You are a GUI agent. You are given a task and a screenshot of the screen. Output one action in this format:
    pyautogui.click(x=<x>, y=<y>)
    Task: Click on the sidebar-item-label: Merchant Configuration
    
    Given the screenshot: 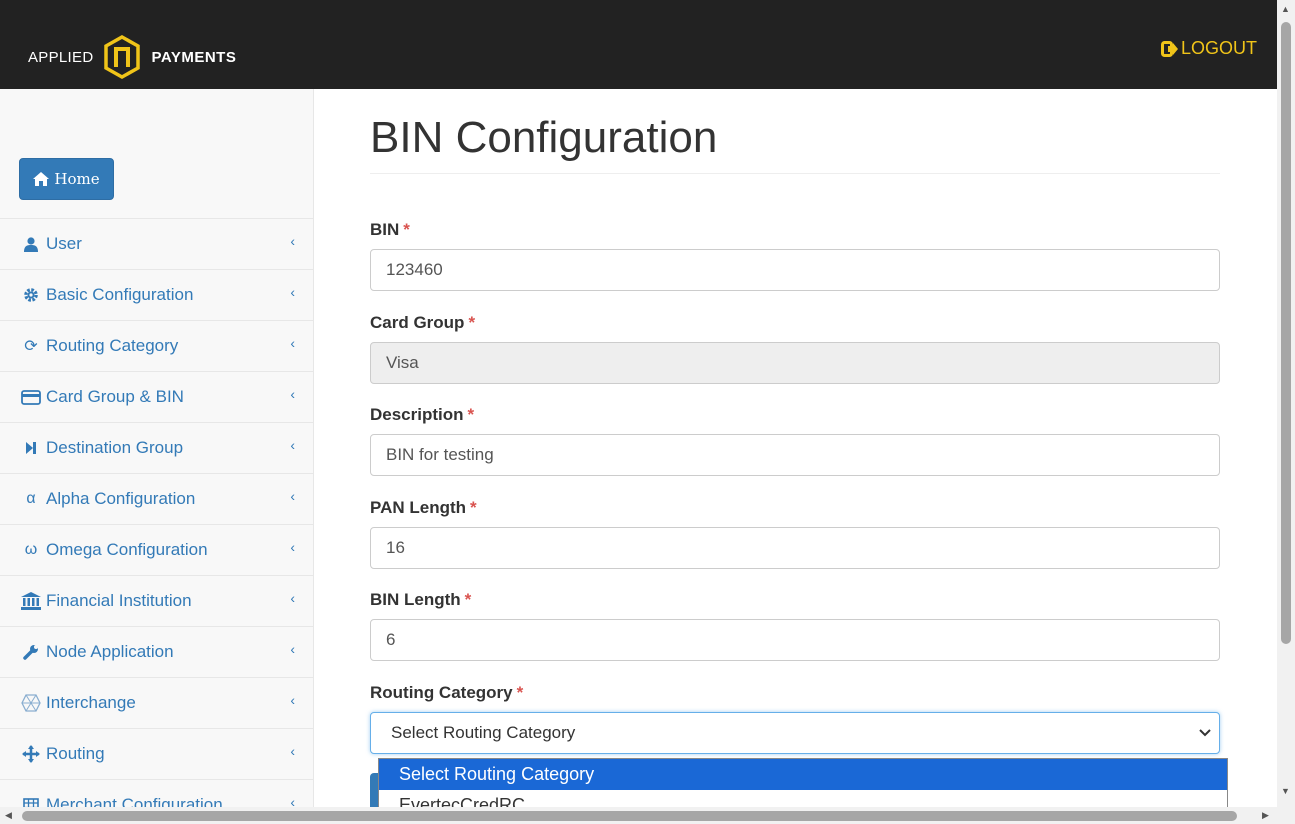 What is the action you would take?
    pyautogui.click(x=134, y=801)
    